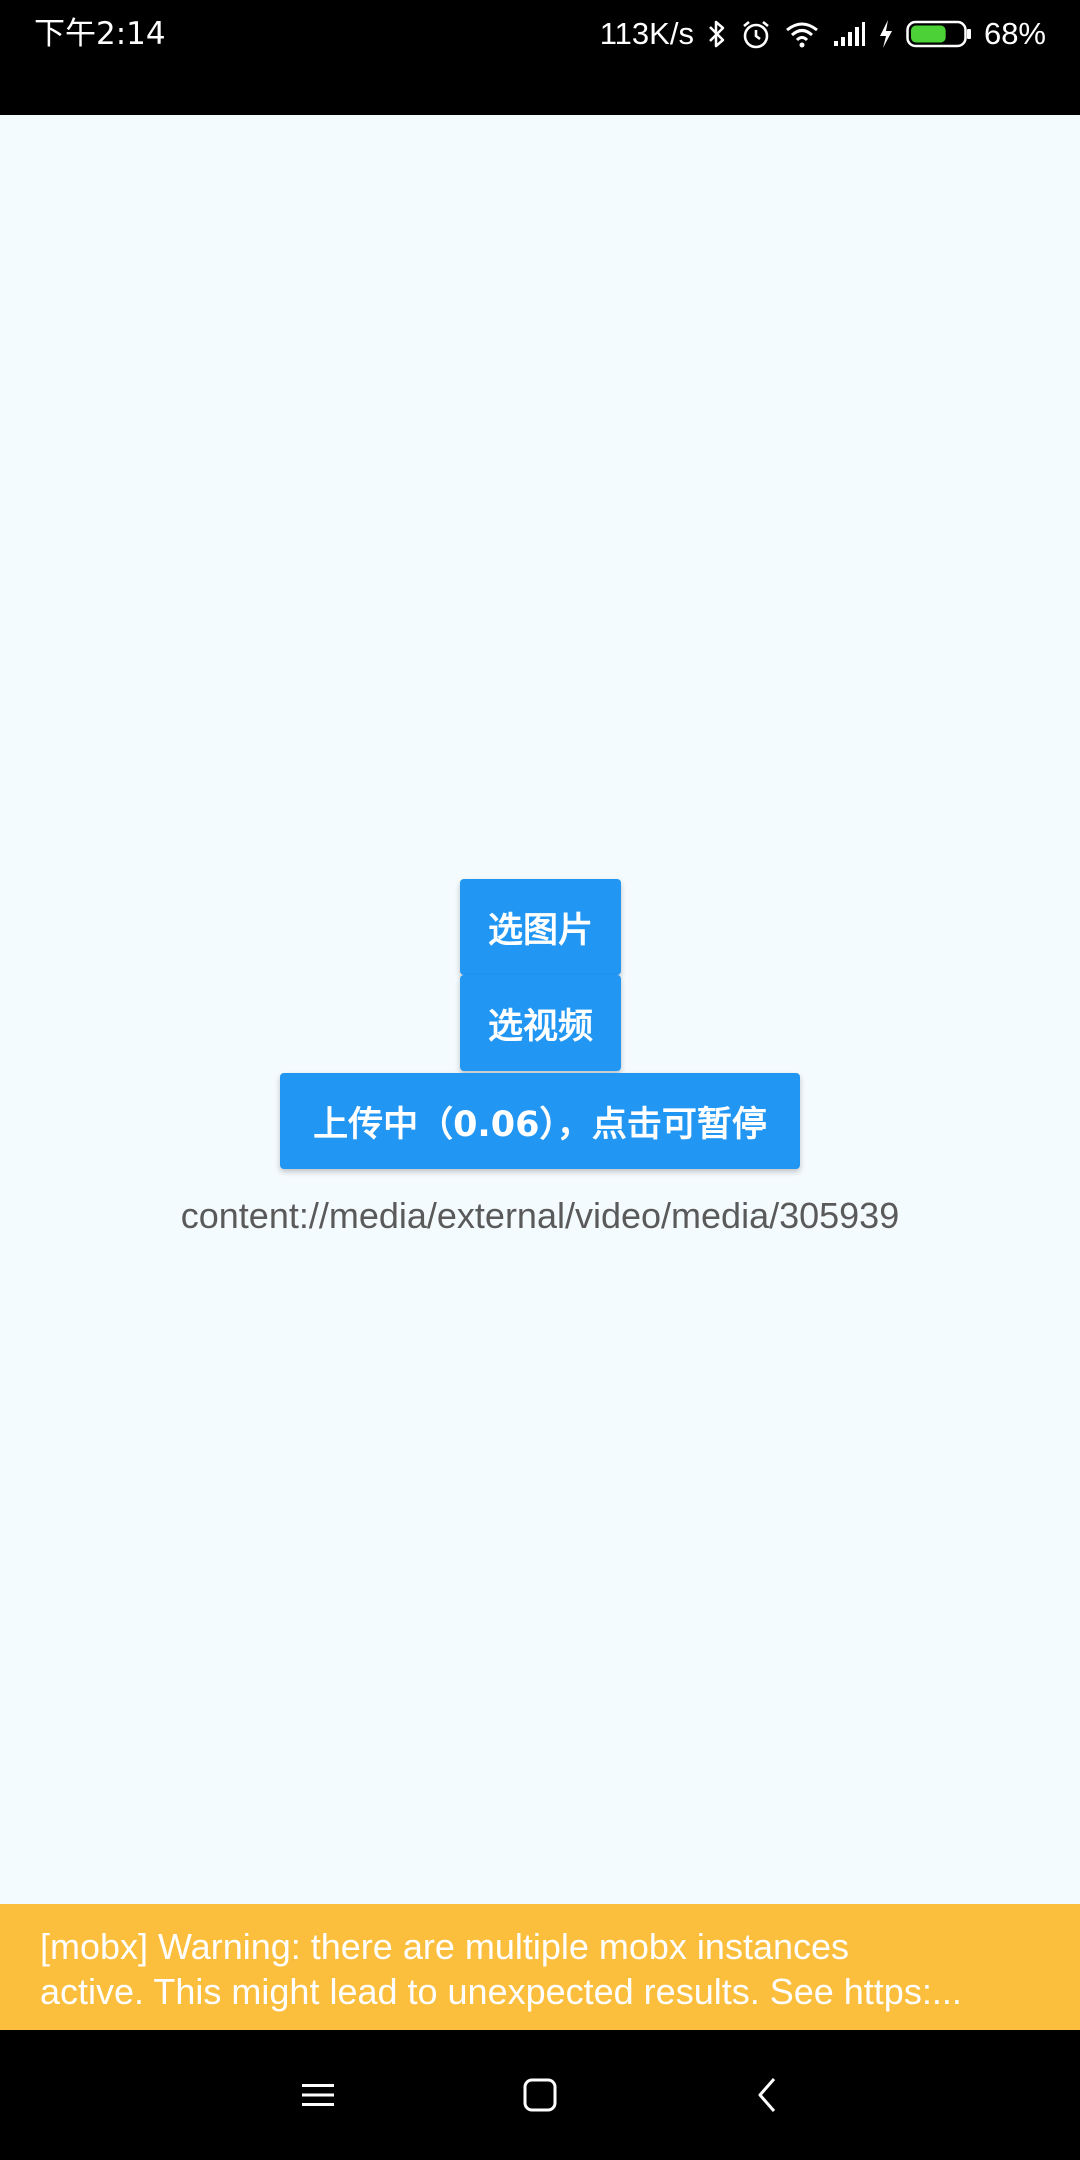 The width and height of the screenshot is (1080, 2160). What do you see at coordinates (886, 34) in the screenshot?
I see `charging-icon` at bounding box center [886, 34].